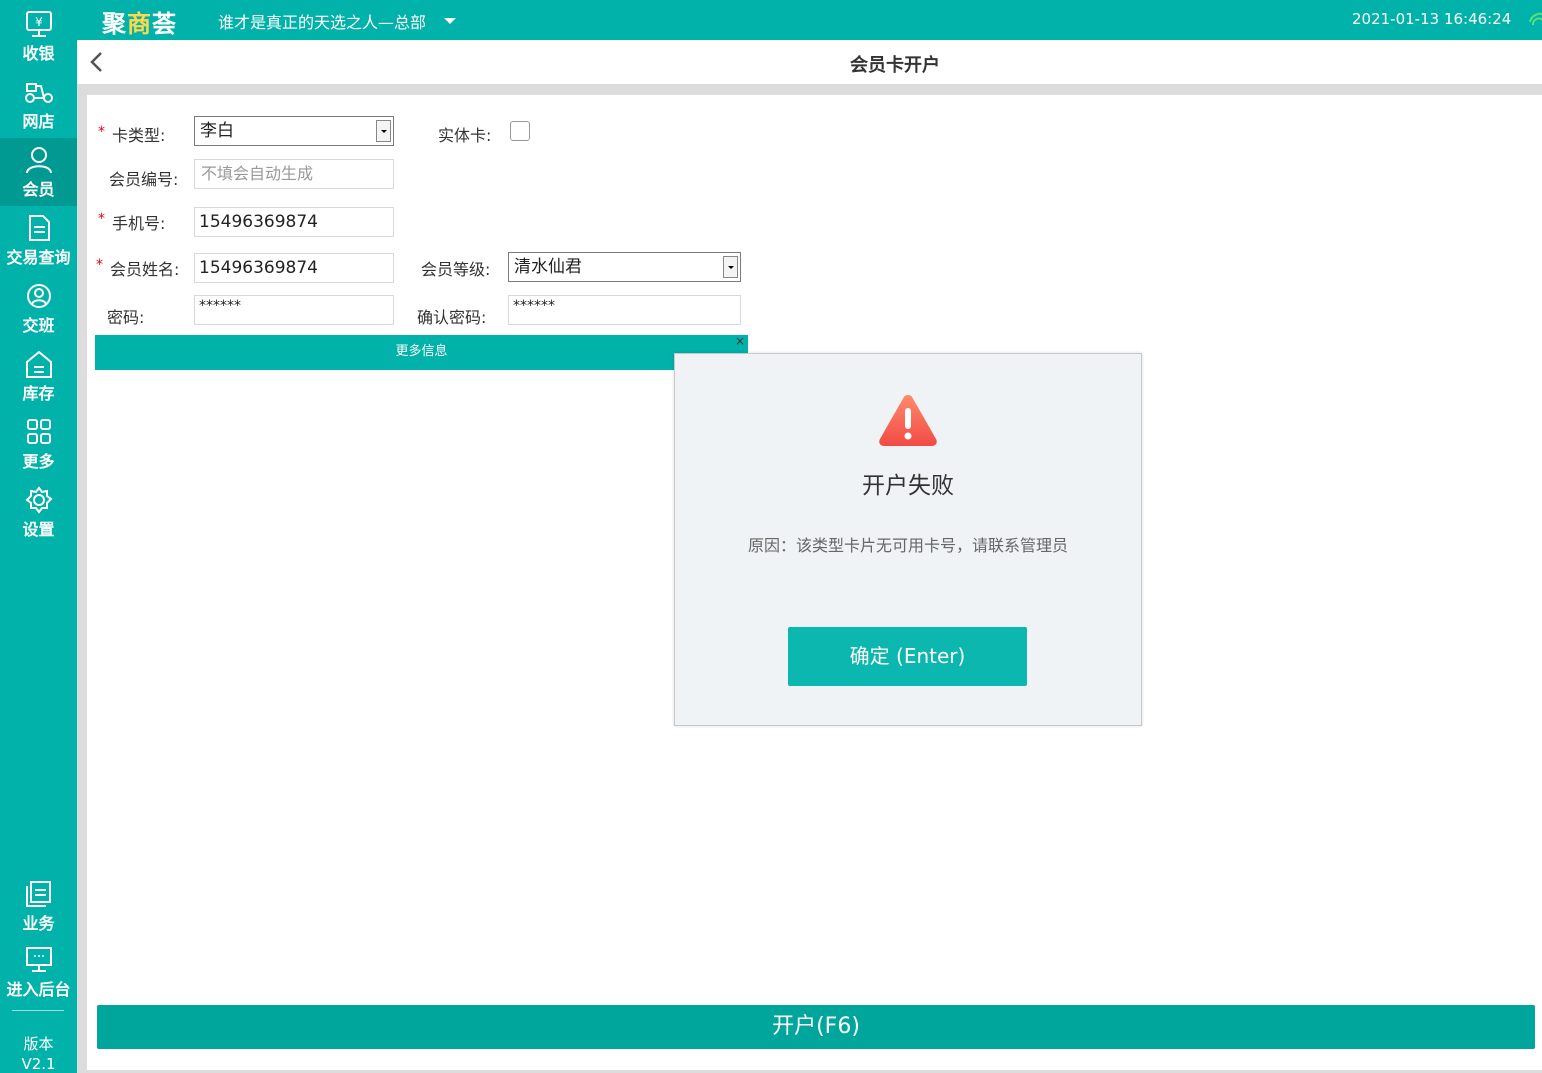  What do you see at coordinates (144, 179) in the screenshot?
I see `member-no-label: 会员编号:` at bounding box center [144, 179].